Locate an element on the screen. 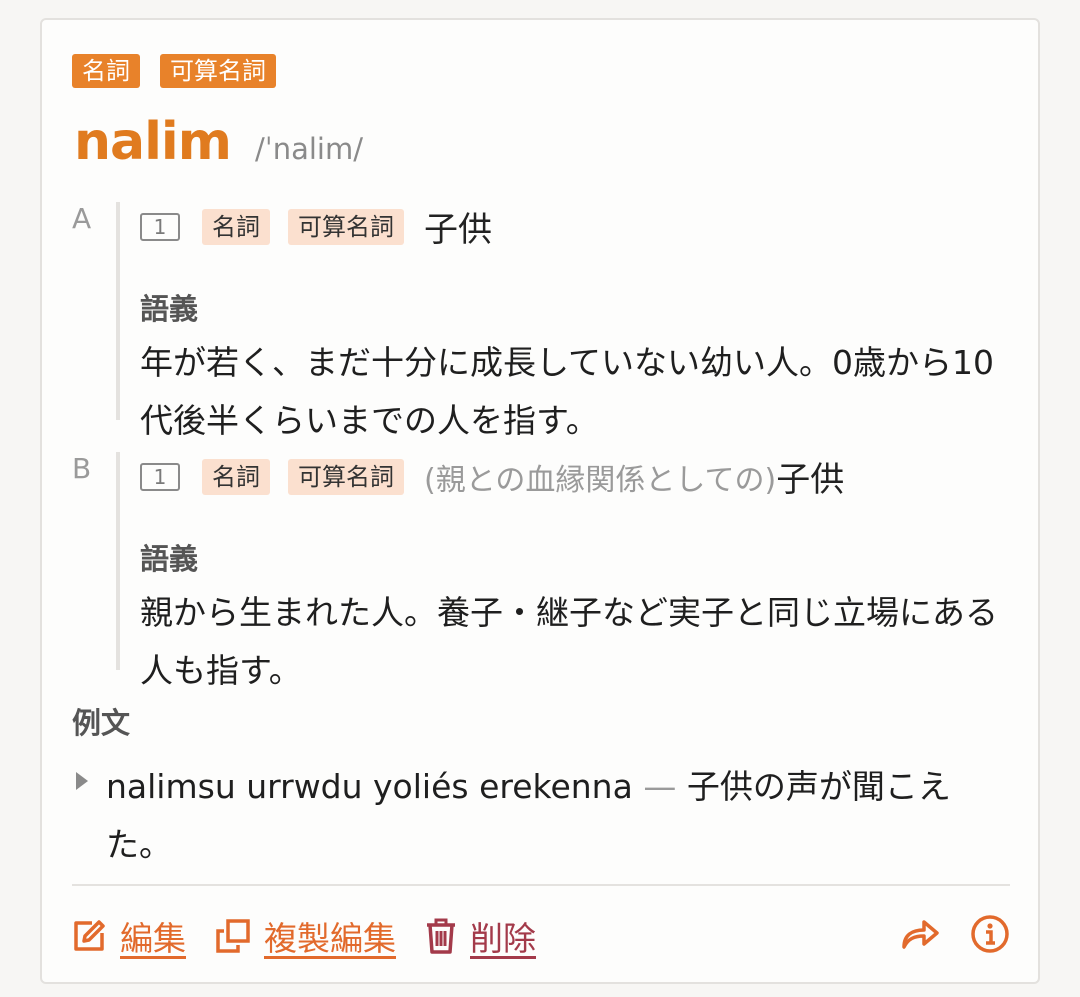 This screenshot has width=1080, height=997. triangle-right-icon is located at coordinates (82, 781).